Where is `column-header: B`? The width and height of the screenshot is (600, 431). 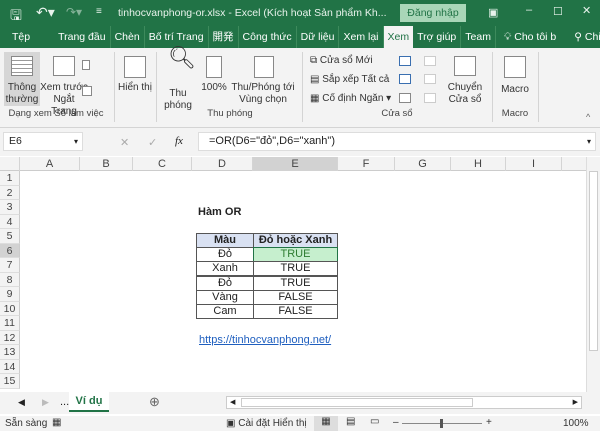 column-header: B is located at coordinates (106, 164).